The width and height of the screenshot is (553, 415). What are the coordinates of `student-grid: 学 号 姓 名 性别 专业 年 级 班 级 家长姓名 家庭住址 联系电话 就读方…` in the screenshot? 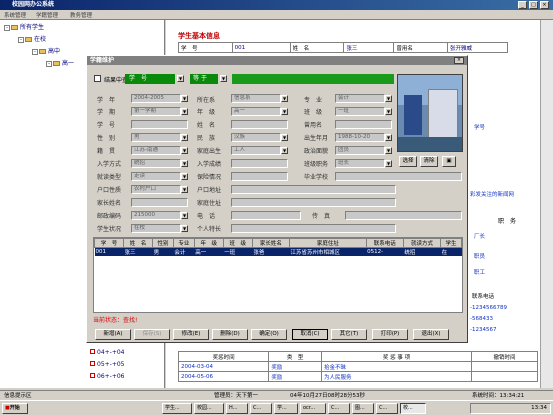 It's located at (278, 275).